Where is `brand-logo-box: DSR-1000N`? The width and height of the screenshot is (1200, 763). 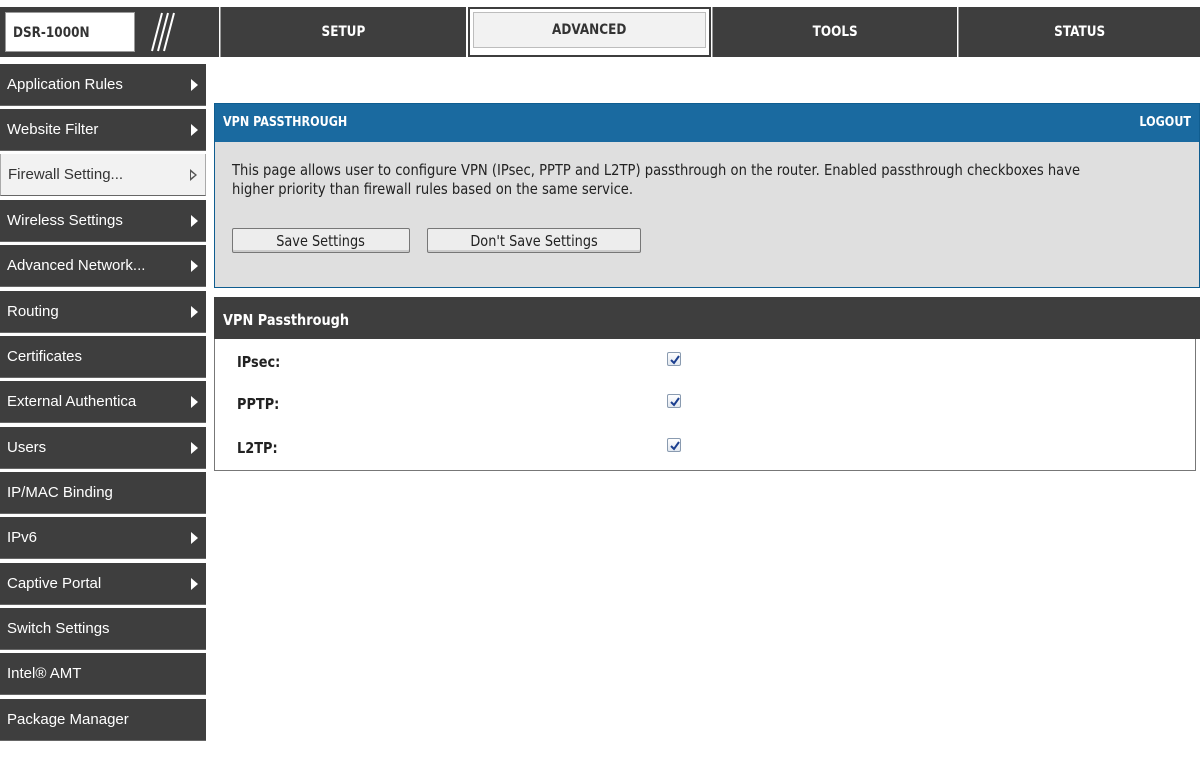 brand-logo-box: DSR-1000N is located at coordinates (70, 32).